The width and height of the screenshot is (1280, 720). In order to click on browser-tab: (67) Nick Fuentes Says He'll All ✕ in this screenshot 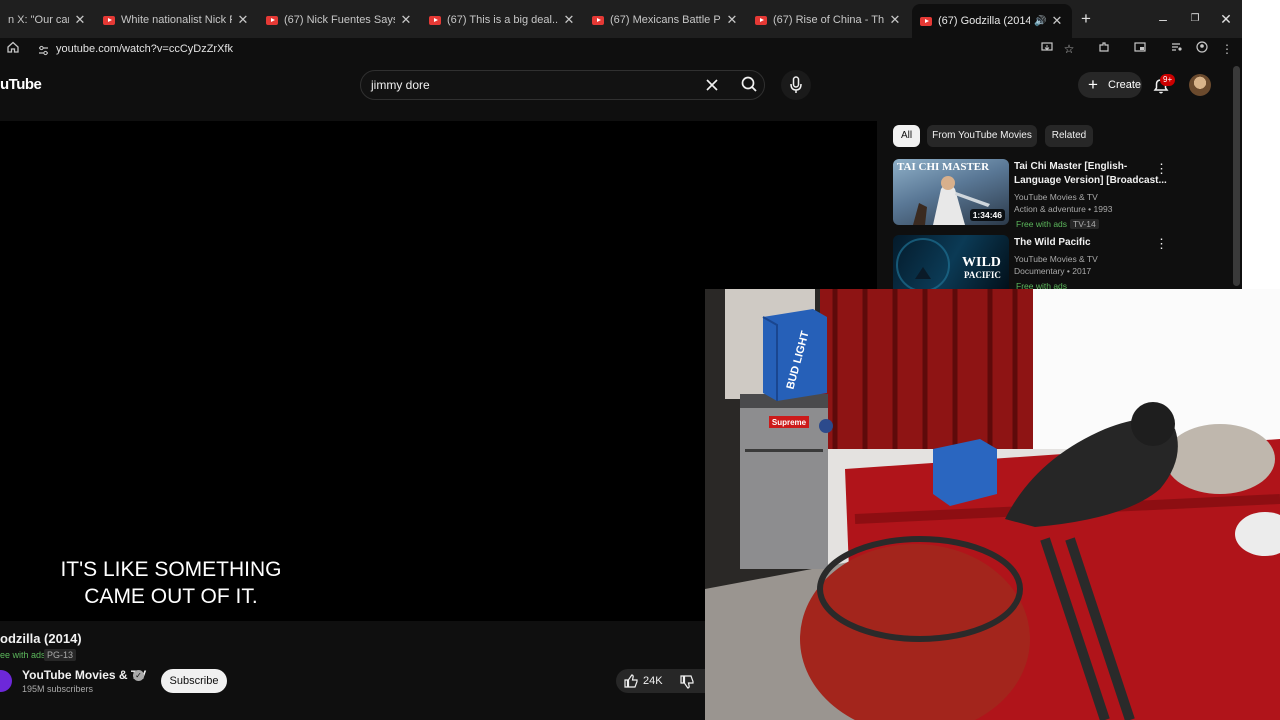, I will do `click(339, 20)`.